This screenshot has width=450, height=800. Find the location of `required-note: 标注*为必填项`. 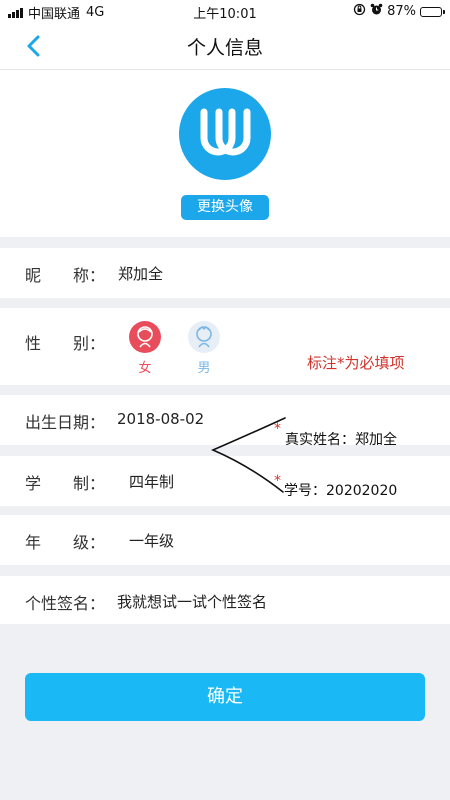

required-note: 标注*为必填项 is located at coordinates (356, 363).